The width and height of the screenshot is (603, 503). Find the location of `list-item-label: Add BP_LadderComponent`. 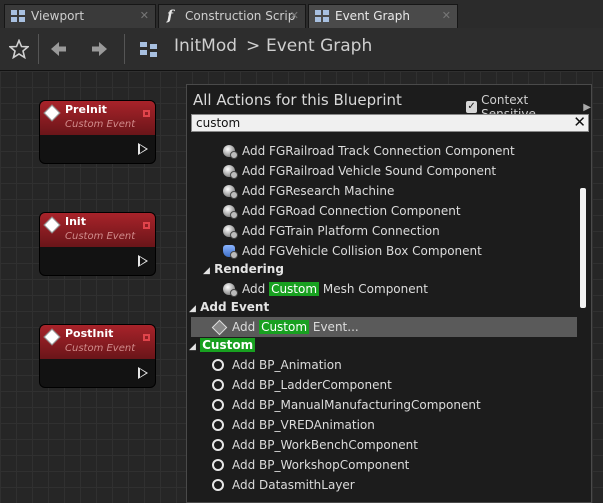

list-item-label: Add BP_LadderComponent is located at coordinates (312, 385).